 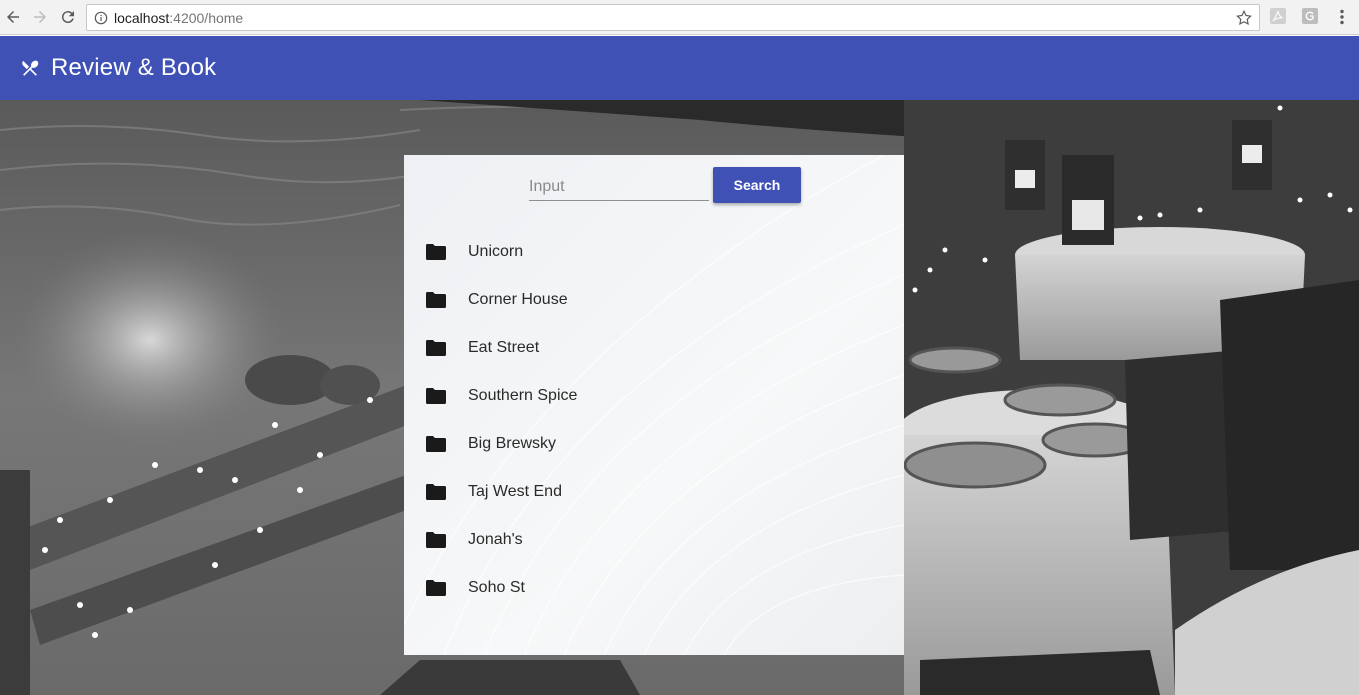 I want to click on reload-icon, so click(x=68, y=17).